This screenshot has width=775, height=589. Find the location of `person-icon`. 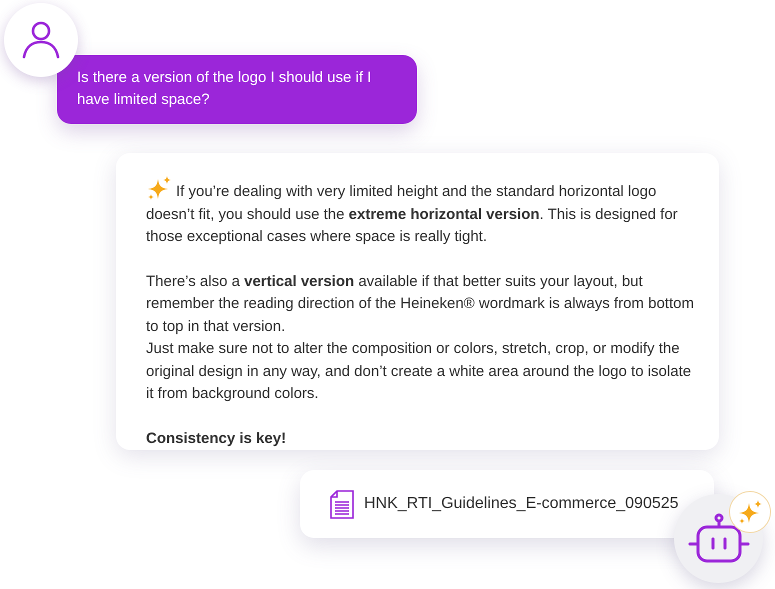

person-icon is located at coordinates (41, 40).